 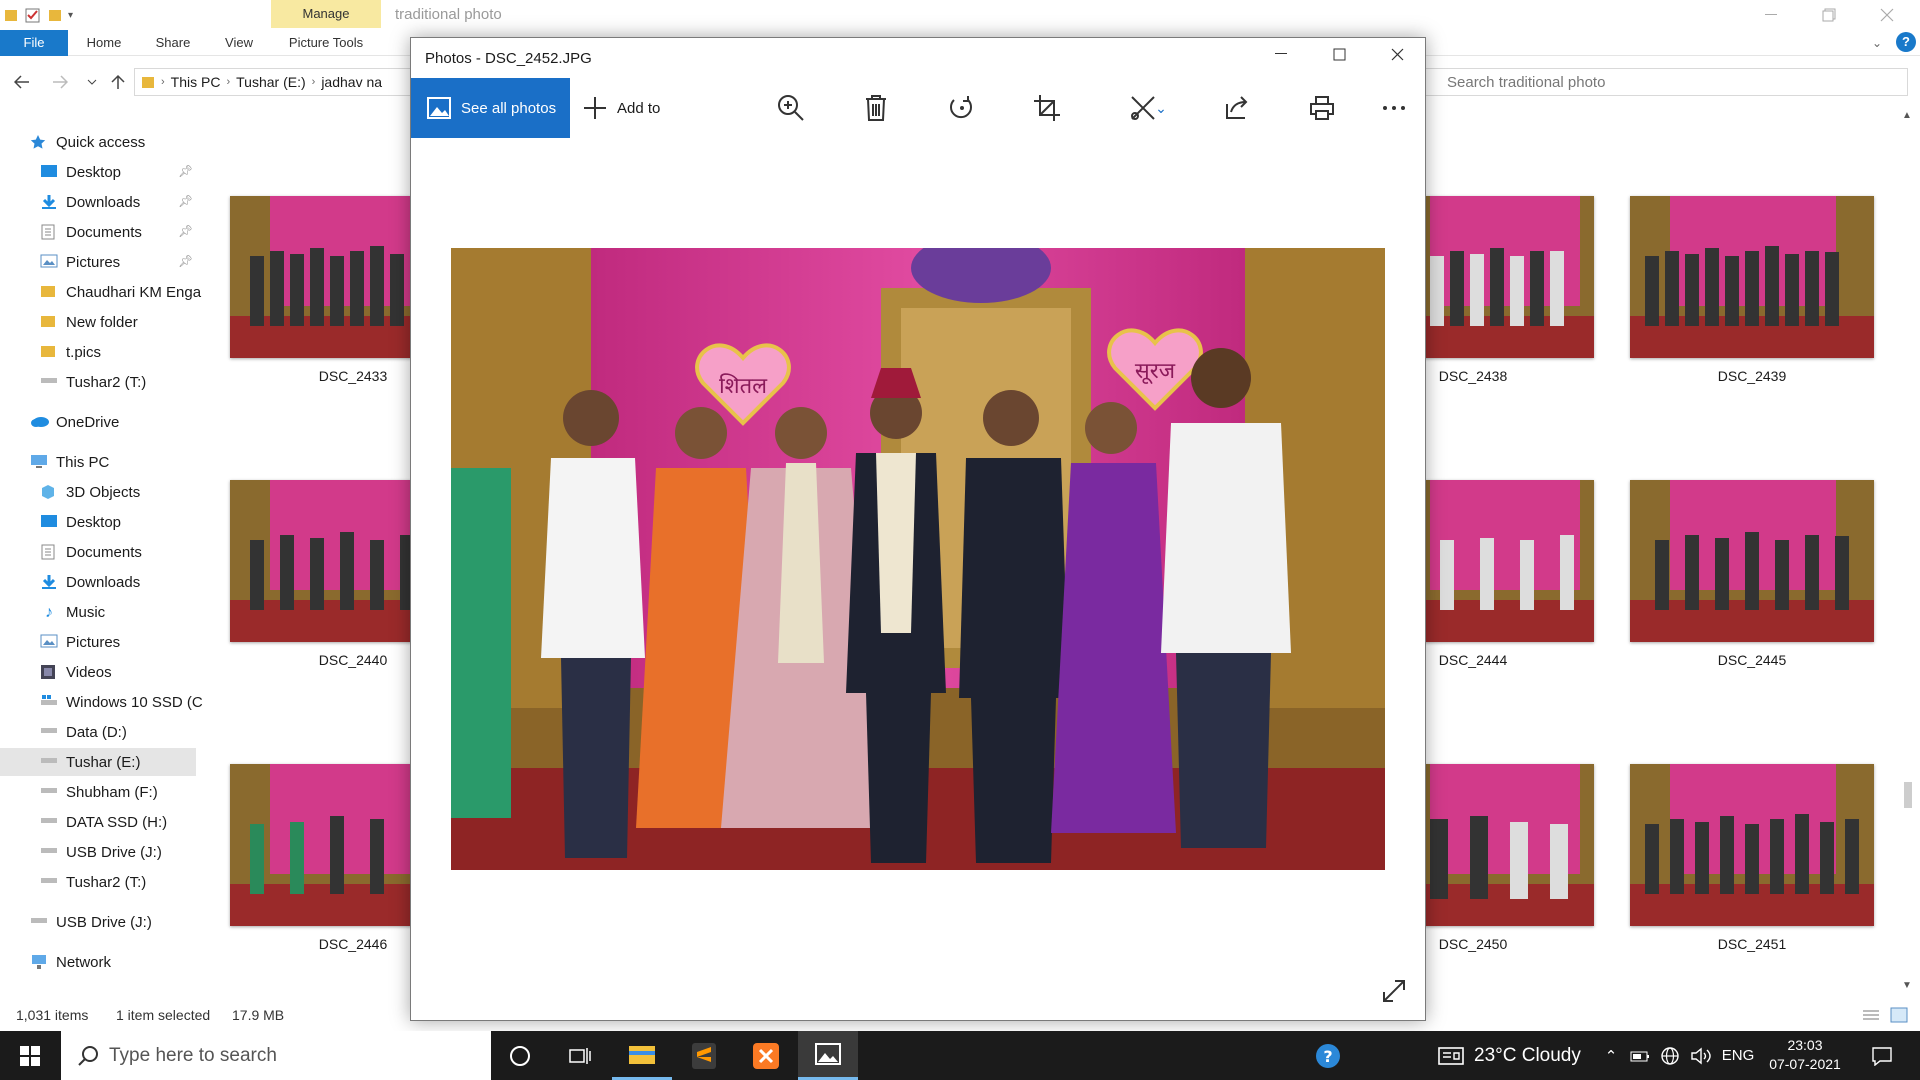 I want to click on nav-item-data-d: Data (D:), so click(x=83, y=732).